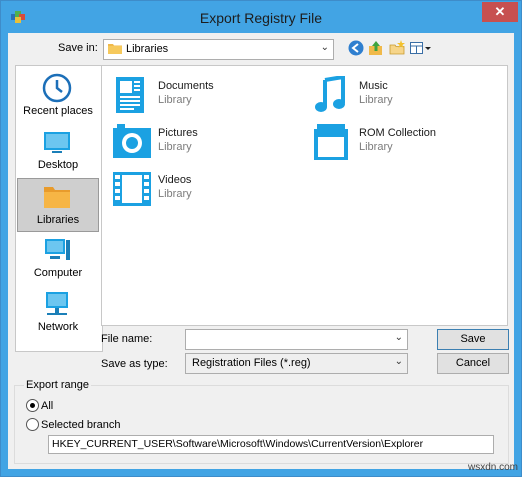 This screenshot has width=522, height=477. What do you see at coordinates (197, 190) in the screenshot?
I see `list-item-videos: Videos Library` at bounding box center [197, 190].